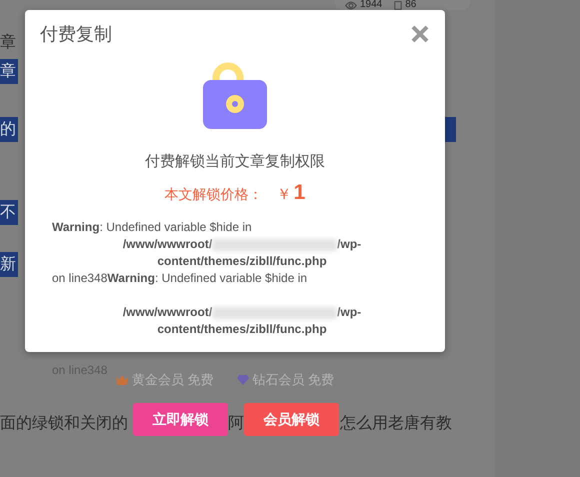  Describe the element at coordinates (420, 34) in the screenshot. I see `close-button` at that location.